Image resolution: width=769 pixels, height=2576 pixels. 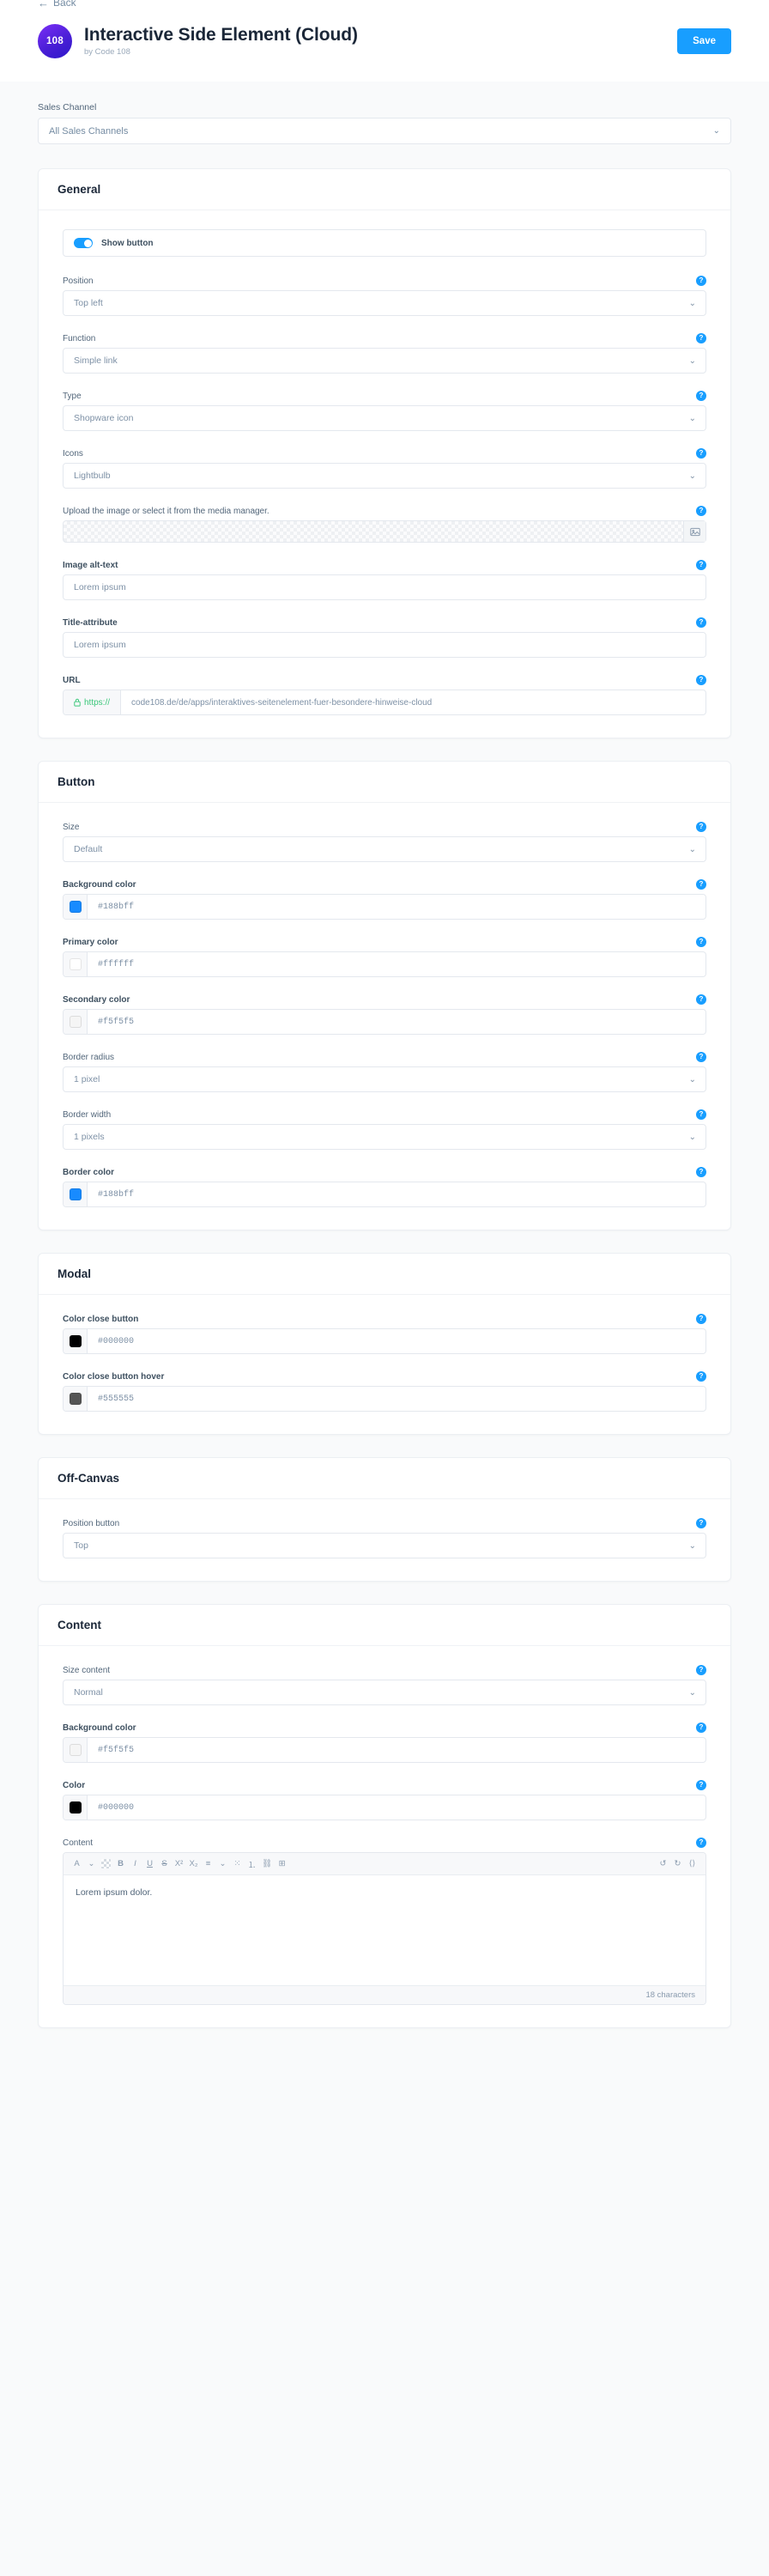 What do you see at coordinates (384, 1930) in the screenshot?
I see `editor-text-area: Lorem ipsum dolor.` at bounding box center [384, 1930].